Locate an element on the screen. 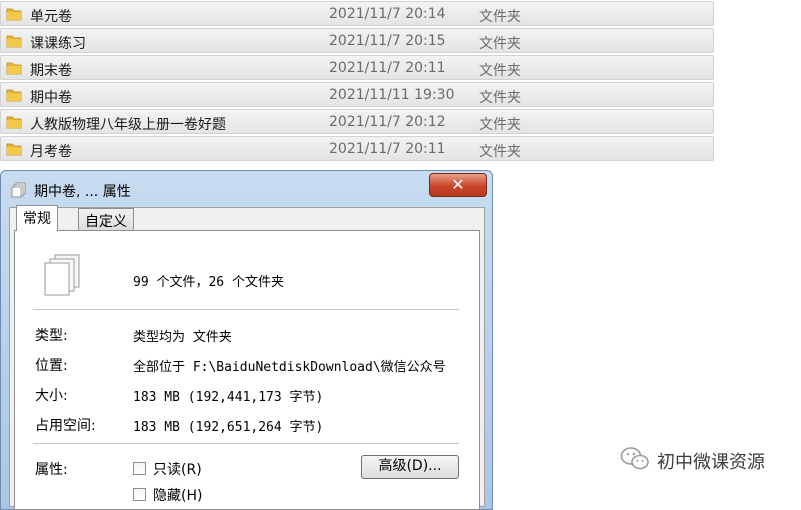 This screenshot has height=510, width=801. file-name: 月考卷 is located at coordinates (51, 152).